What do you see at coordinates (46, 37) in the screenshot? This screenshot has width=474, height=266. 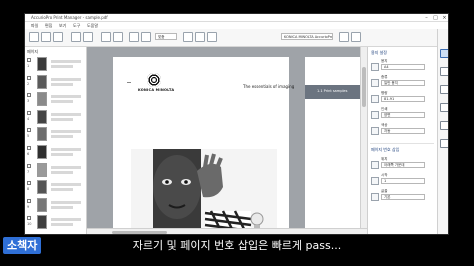 I see `save-icon` at bounding box center [46, 37].